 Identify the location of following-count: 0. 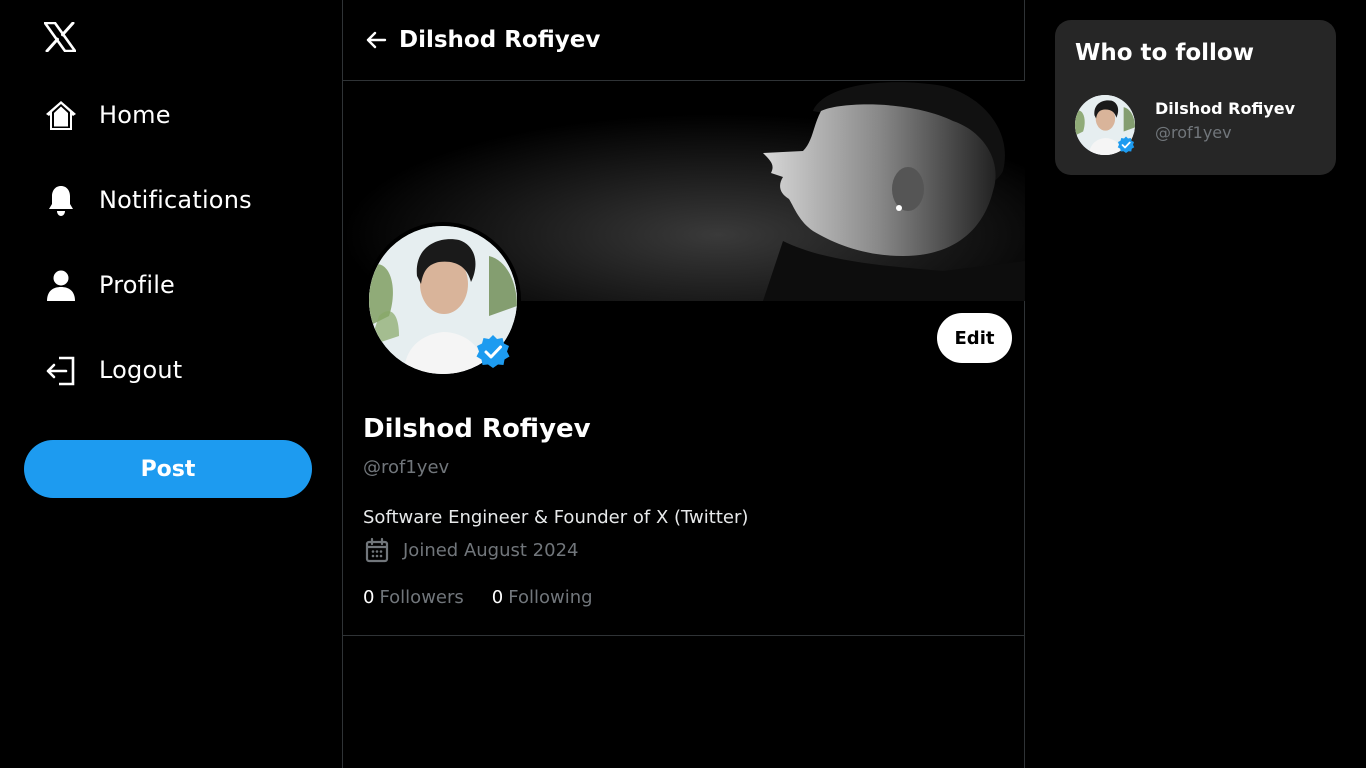
(497, 597).